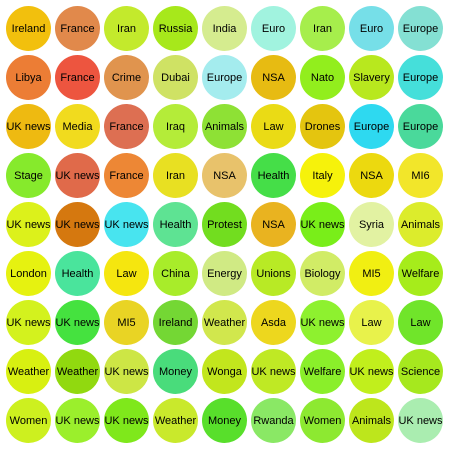  Describe the element at coordinates (371, 224) in the screenshot. I see `topic-bubble: Syria` at that location.